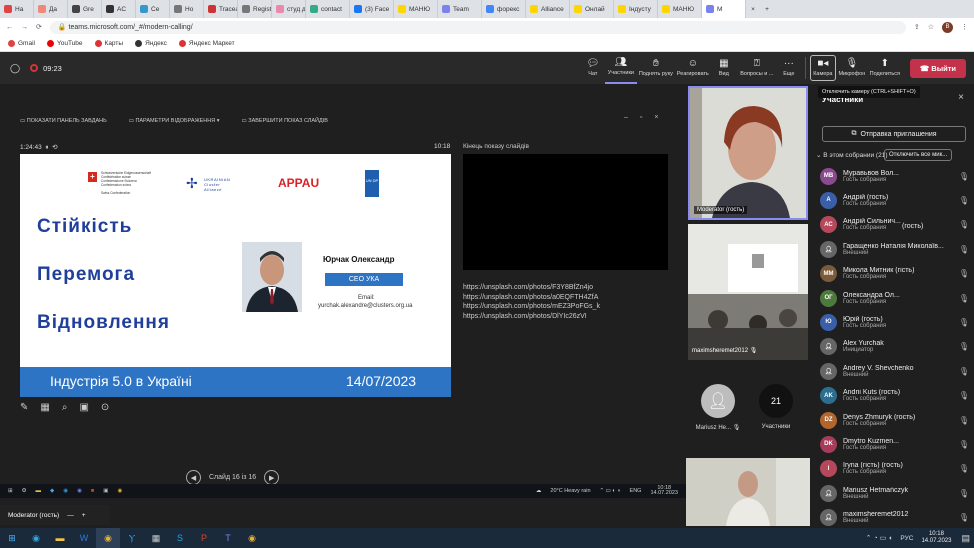 The image size is (974, 548). Describe the element at coordinates (70, 515) in the screenshot. I see `minus-icon: —` at that location.